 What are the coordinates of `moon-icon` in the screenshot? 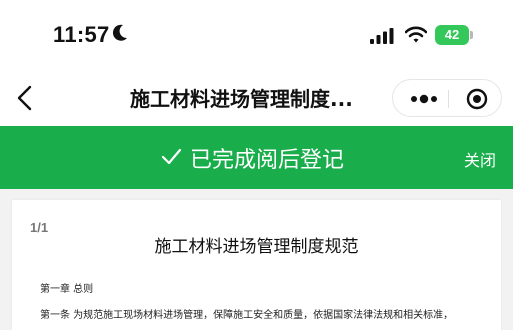 It's located at (119, 32).